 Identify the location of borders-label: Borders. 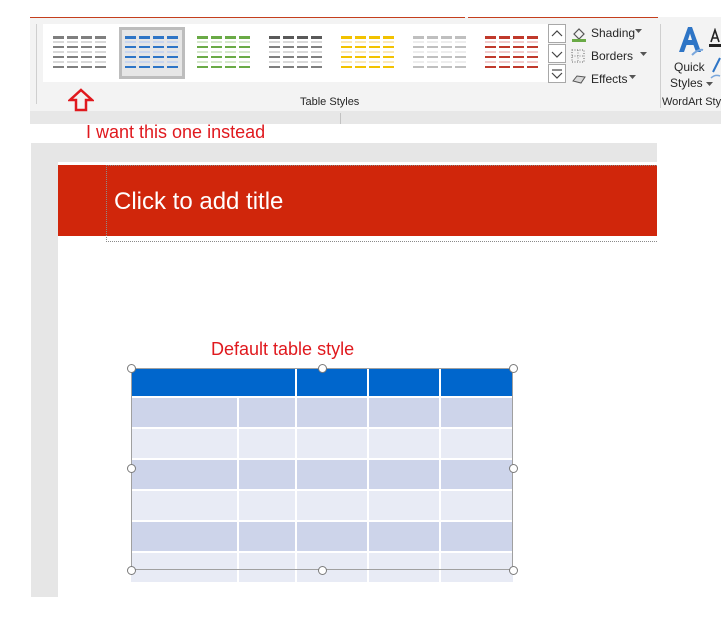
(612, 56).